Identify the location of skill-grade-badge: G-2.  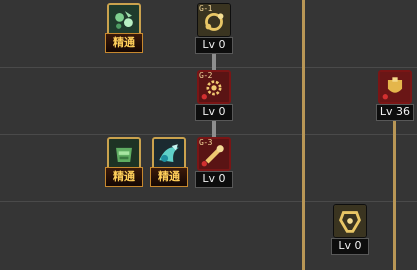
(205, 75).